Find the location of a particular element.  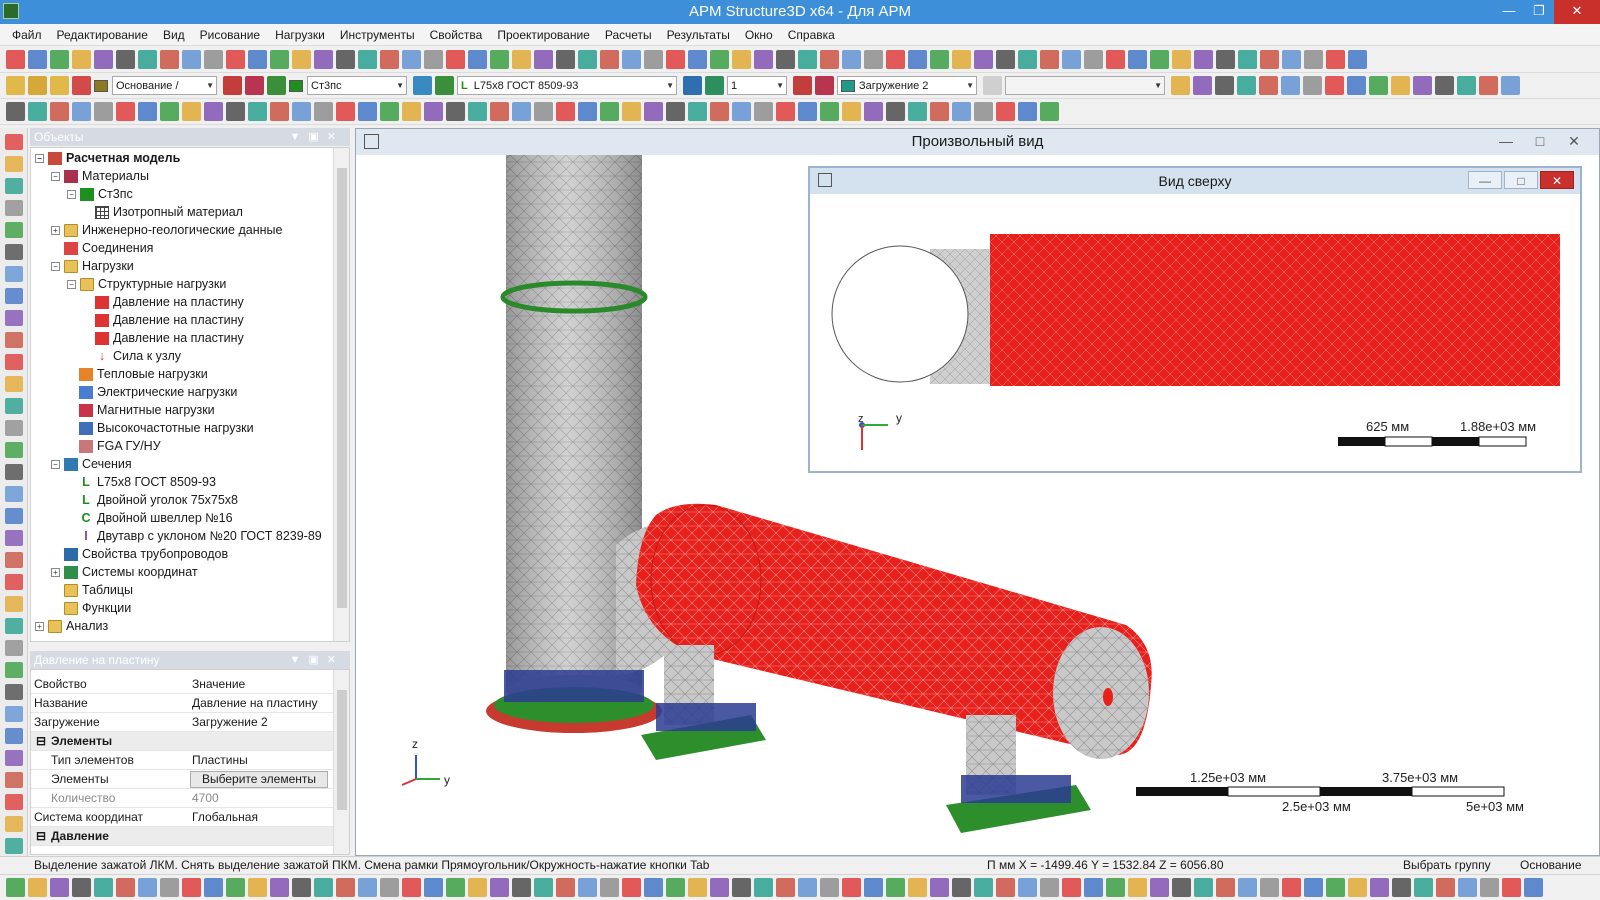

menu-properties: Свойства is located at coordinates (456, 35).